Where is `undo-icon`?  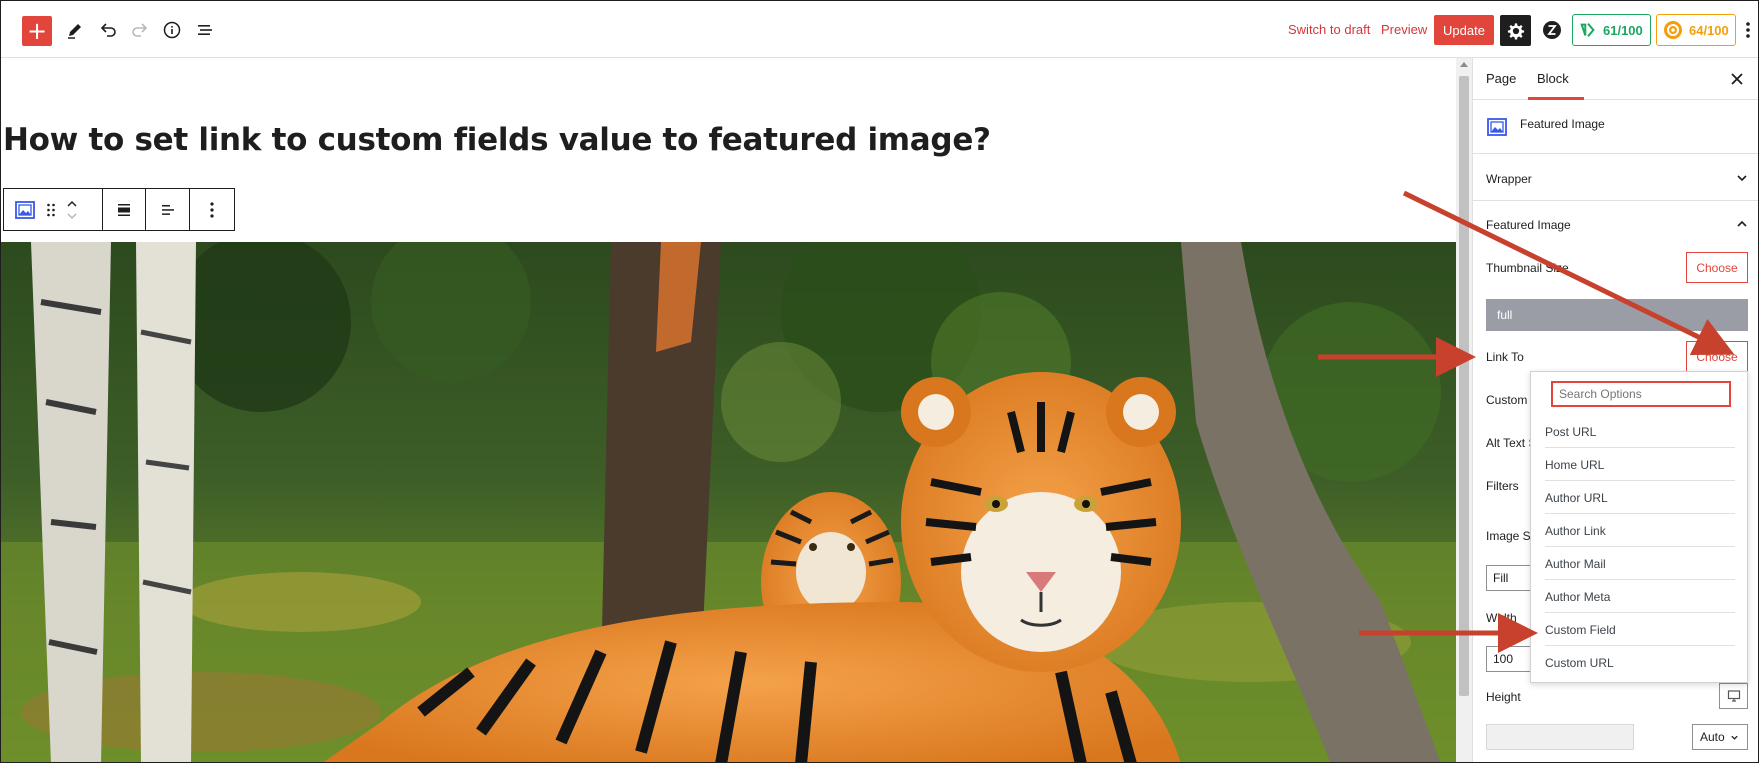
undo-icon is located at coordinates (108, 30).